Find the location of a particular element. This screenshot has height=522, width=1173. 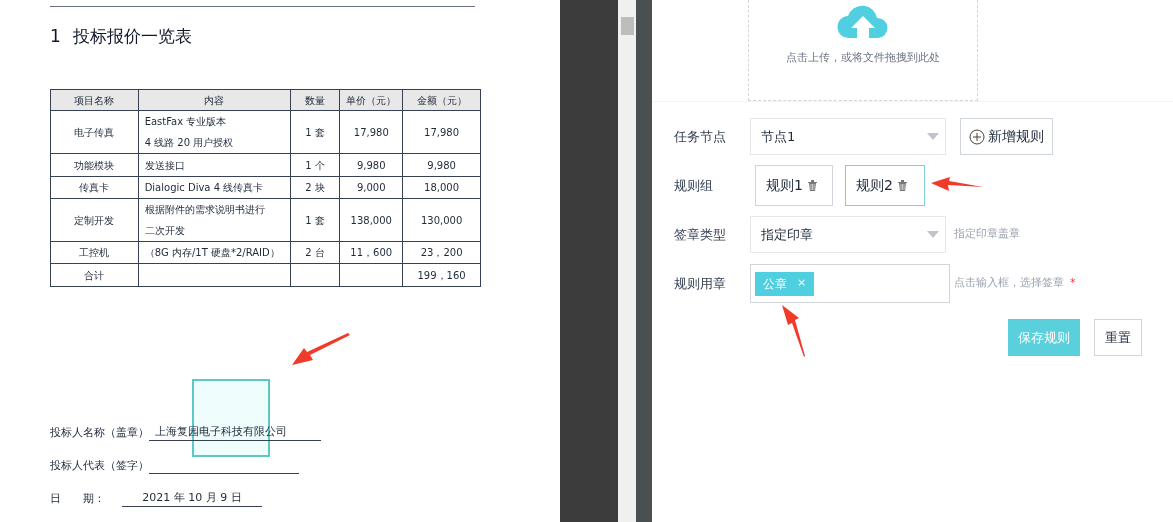

table-cell-text: 4 线路 20 用户授权 is located at coordinates (189, 143).